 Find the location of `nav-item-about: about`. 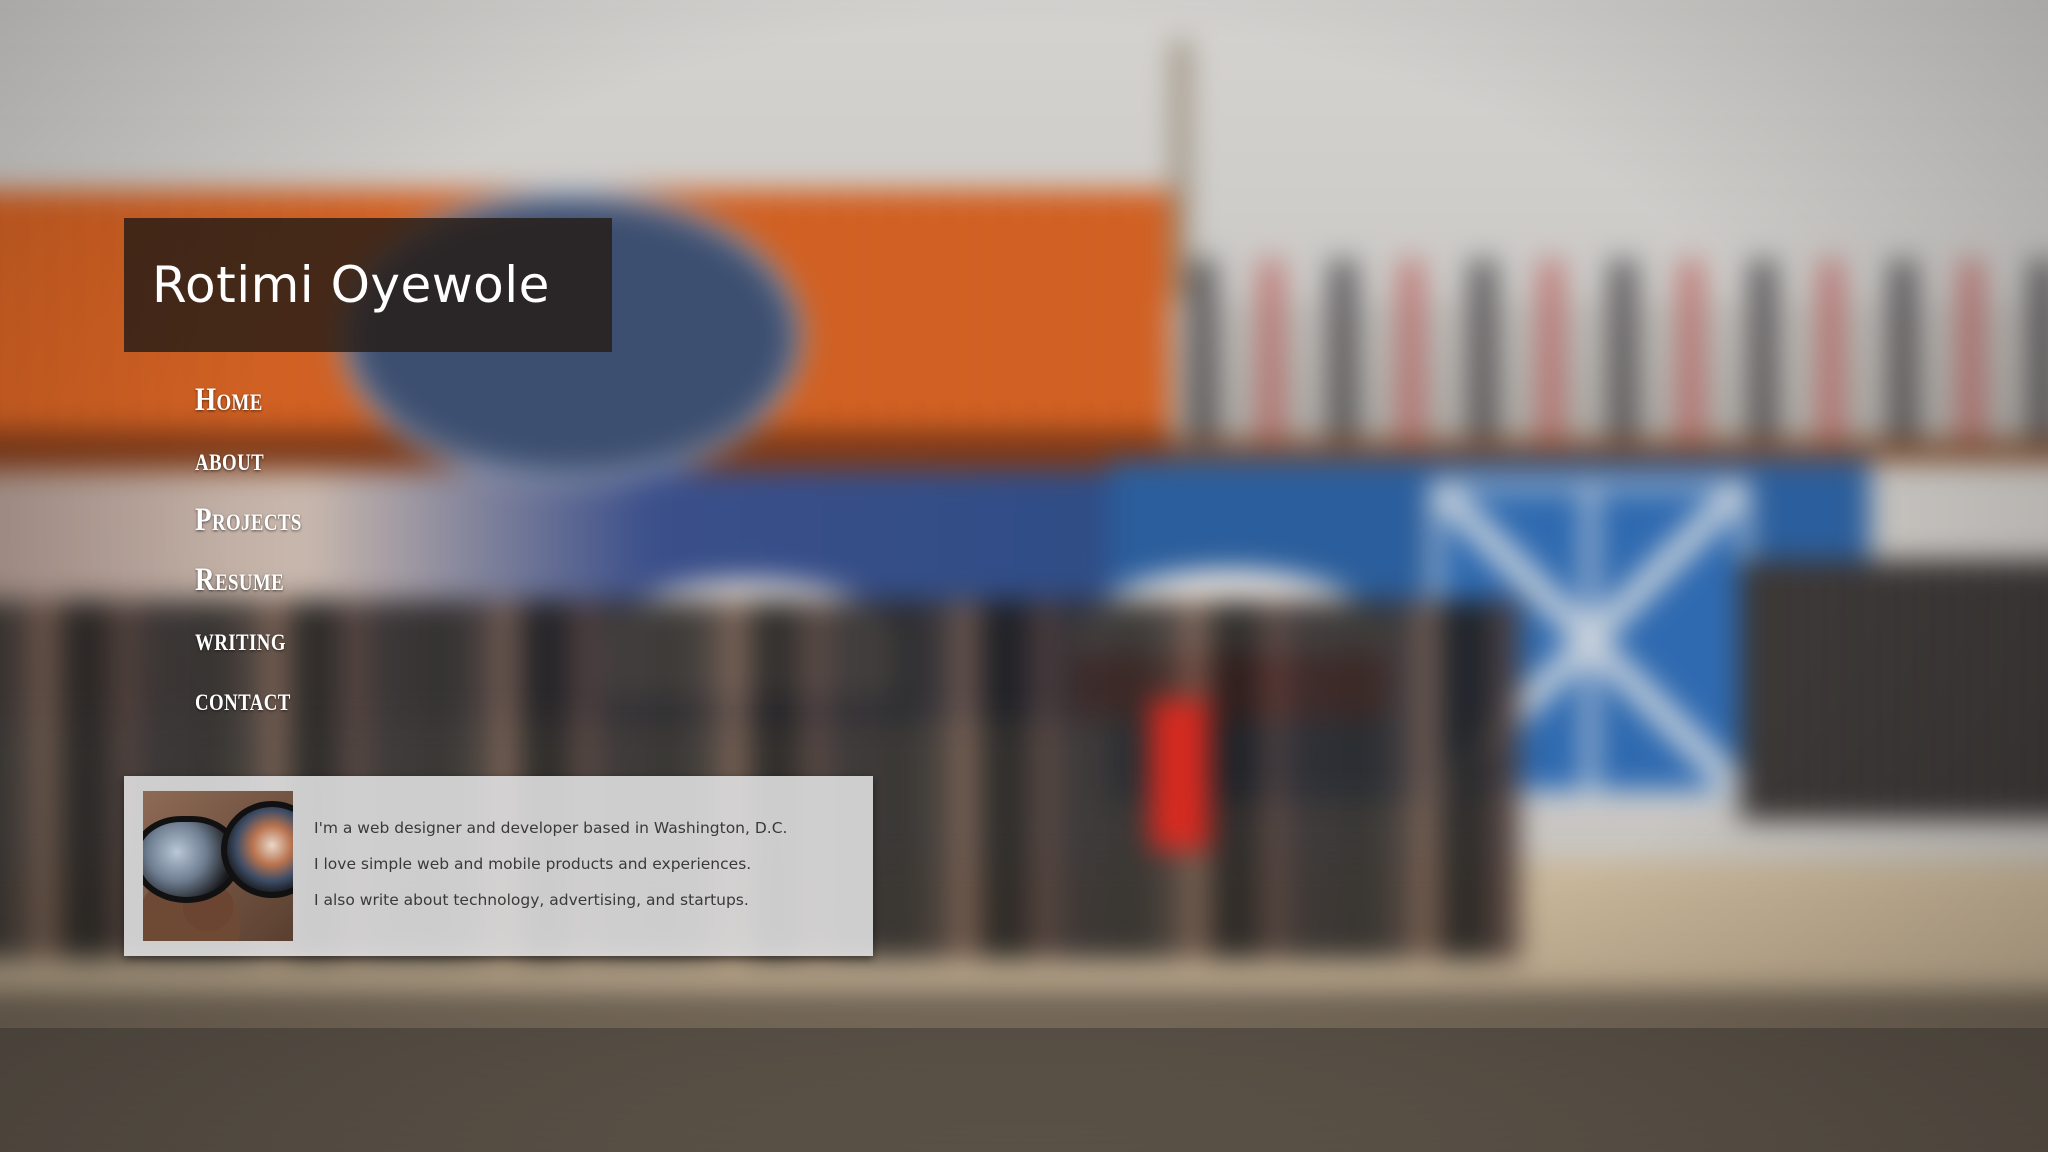

nav-item-about: about is located at coordinates (260, 460).